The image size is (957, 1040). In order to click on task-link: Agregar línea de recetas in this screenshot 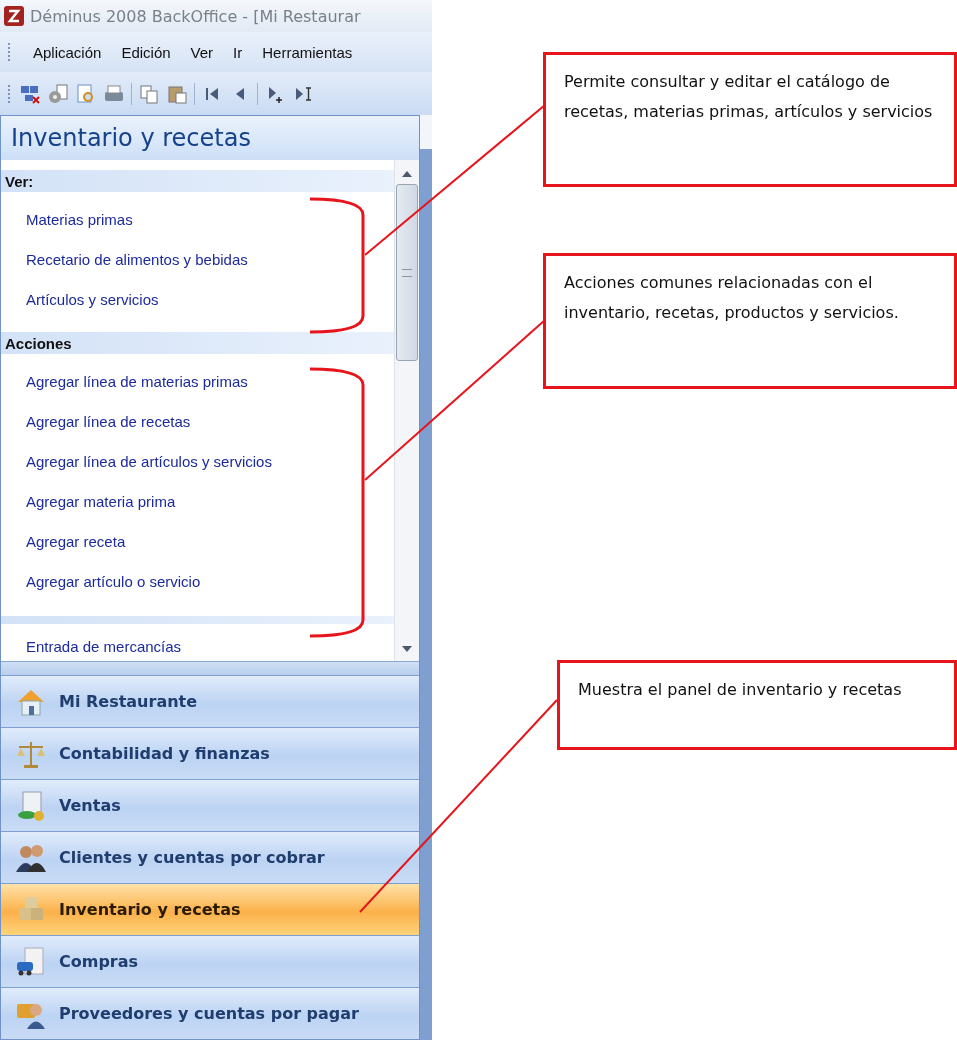, I will do `click(197, 422)`.